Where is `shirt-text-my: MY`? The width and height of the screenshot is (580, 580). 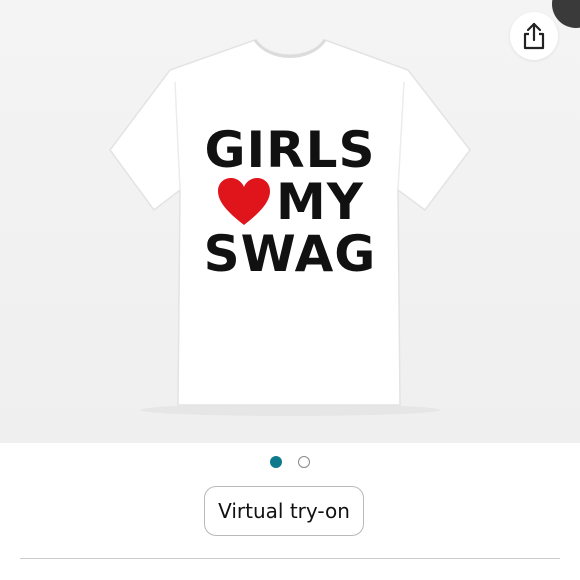 shirt-text-my: MY is located at coordinates (320, 202).